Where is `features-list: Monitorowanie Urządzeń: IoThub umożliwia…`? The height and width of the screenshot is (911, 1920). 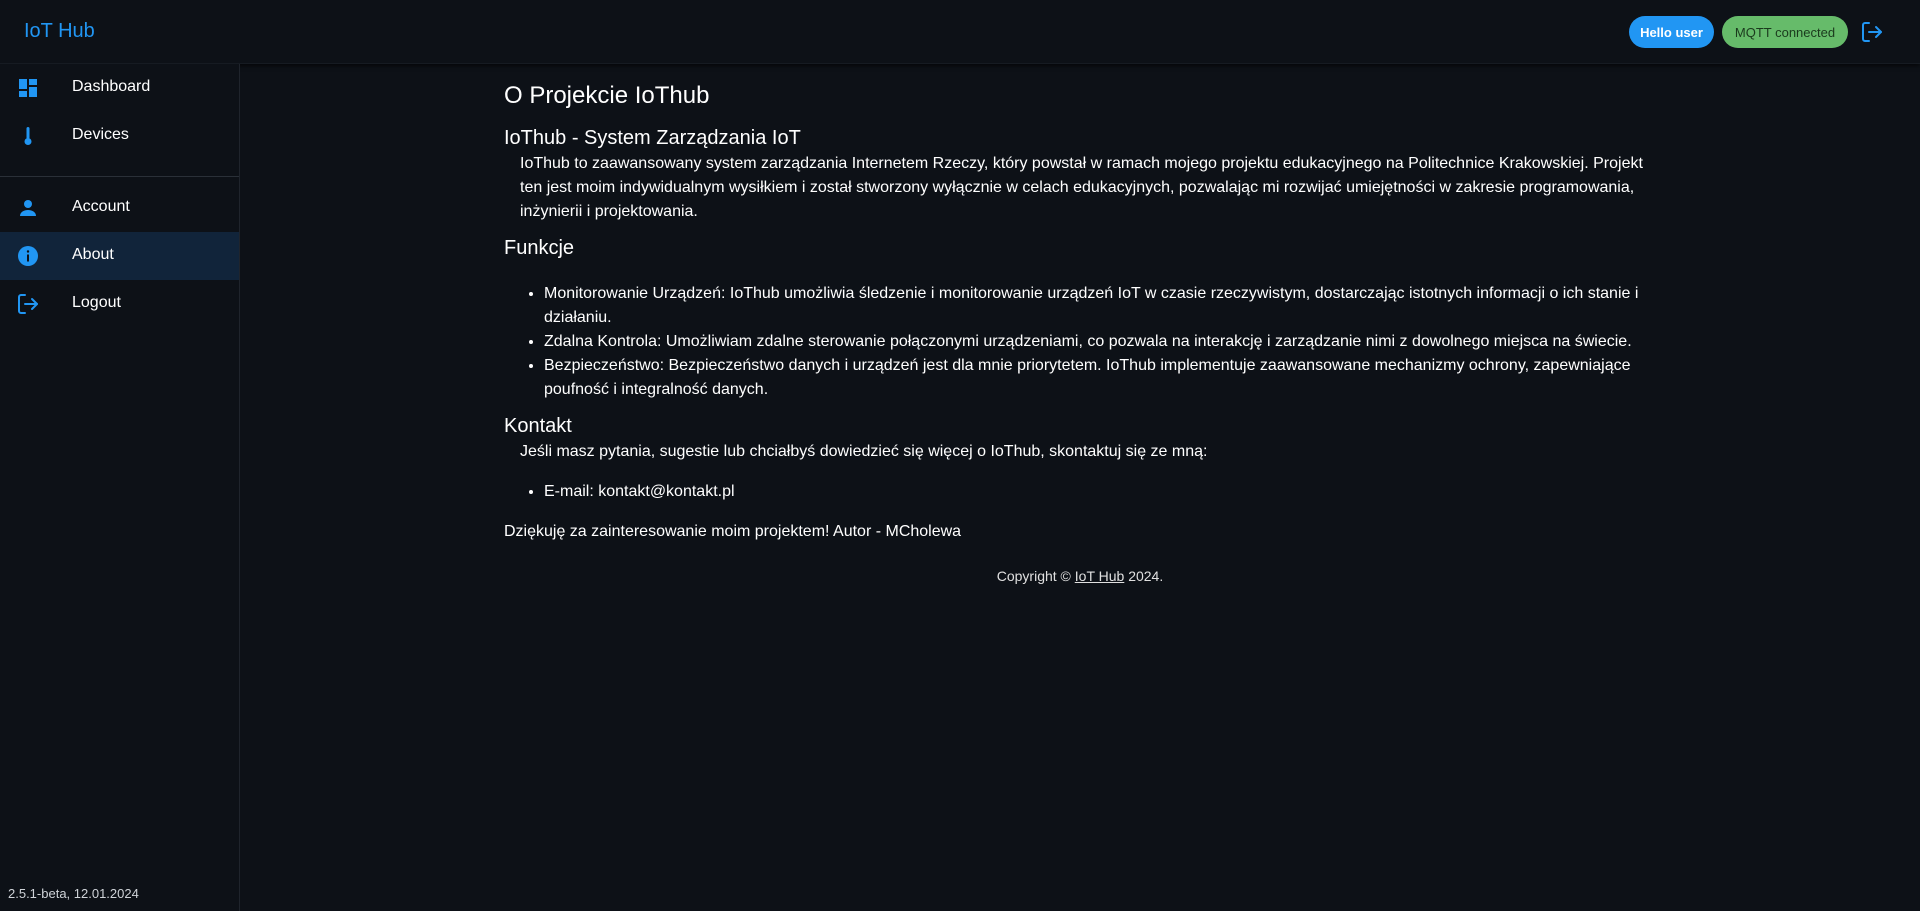
features-list: Monitorowanie Urządzeń: IoThub umożliwia… is located at coordinates (1080, 342).